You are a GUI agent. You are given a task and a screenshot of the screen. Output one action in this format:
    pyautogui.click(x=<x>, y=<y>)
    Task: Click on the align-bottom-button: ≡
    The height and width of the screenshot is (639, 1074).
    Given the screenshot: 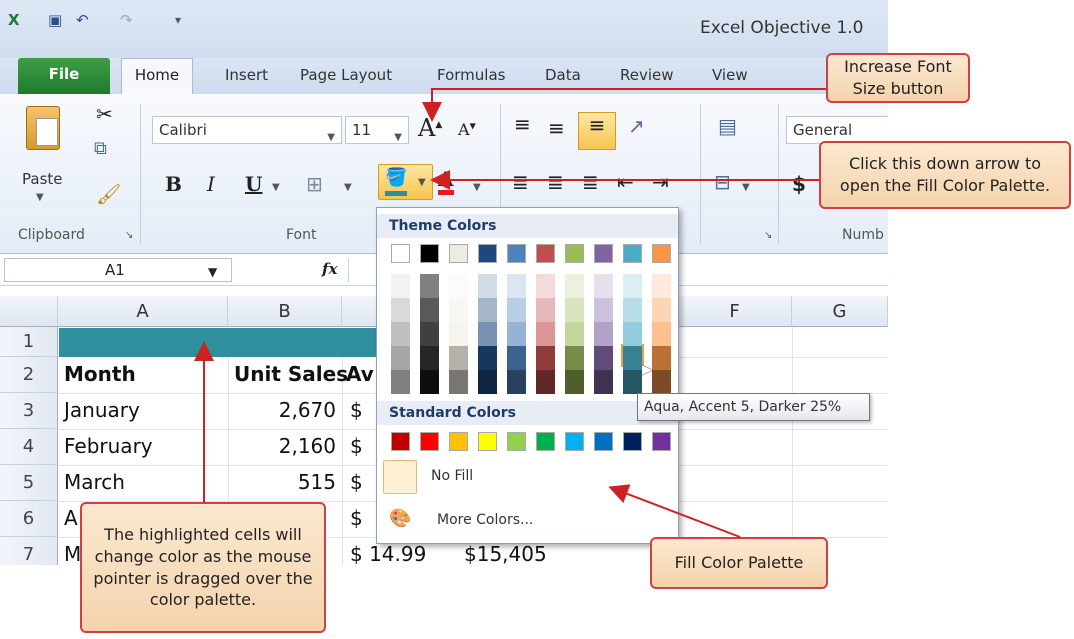 What is the action you would take?
    pyautogui.click(x=597, y=131)
    